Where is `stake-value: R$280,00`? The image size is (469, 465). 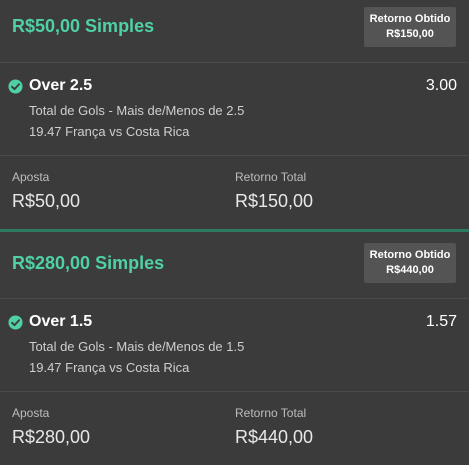
stake-value: R$280,00 is located at coordinates (51, 437).